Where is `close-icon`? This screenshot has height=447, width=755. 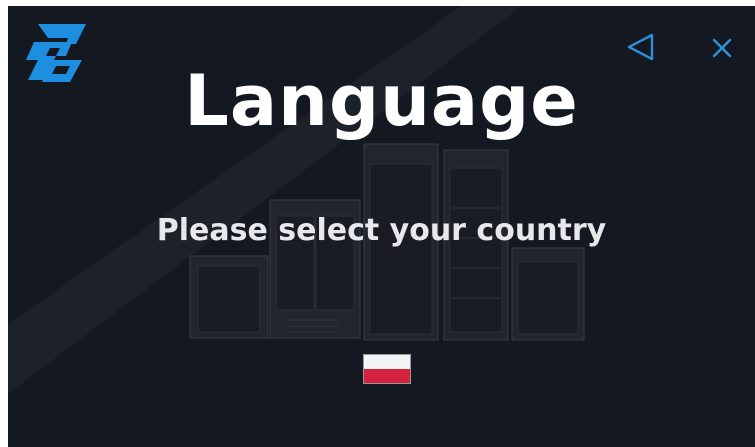
close-icon is located at coordinates (722, 48).